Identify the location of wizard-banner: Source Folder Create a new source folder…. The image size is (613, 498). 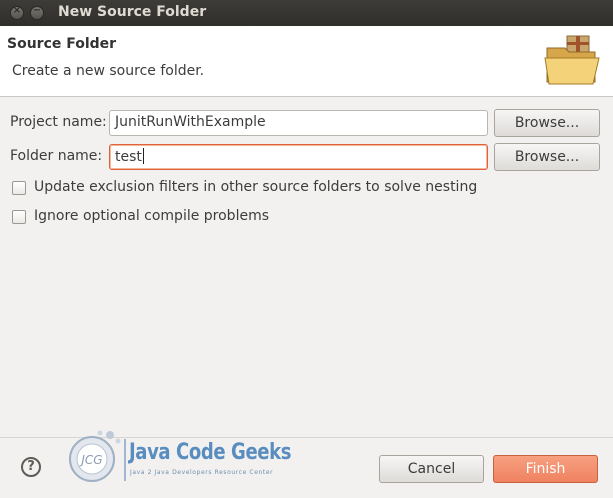
(306, 61).